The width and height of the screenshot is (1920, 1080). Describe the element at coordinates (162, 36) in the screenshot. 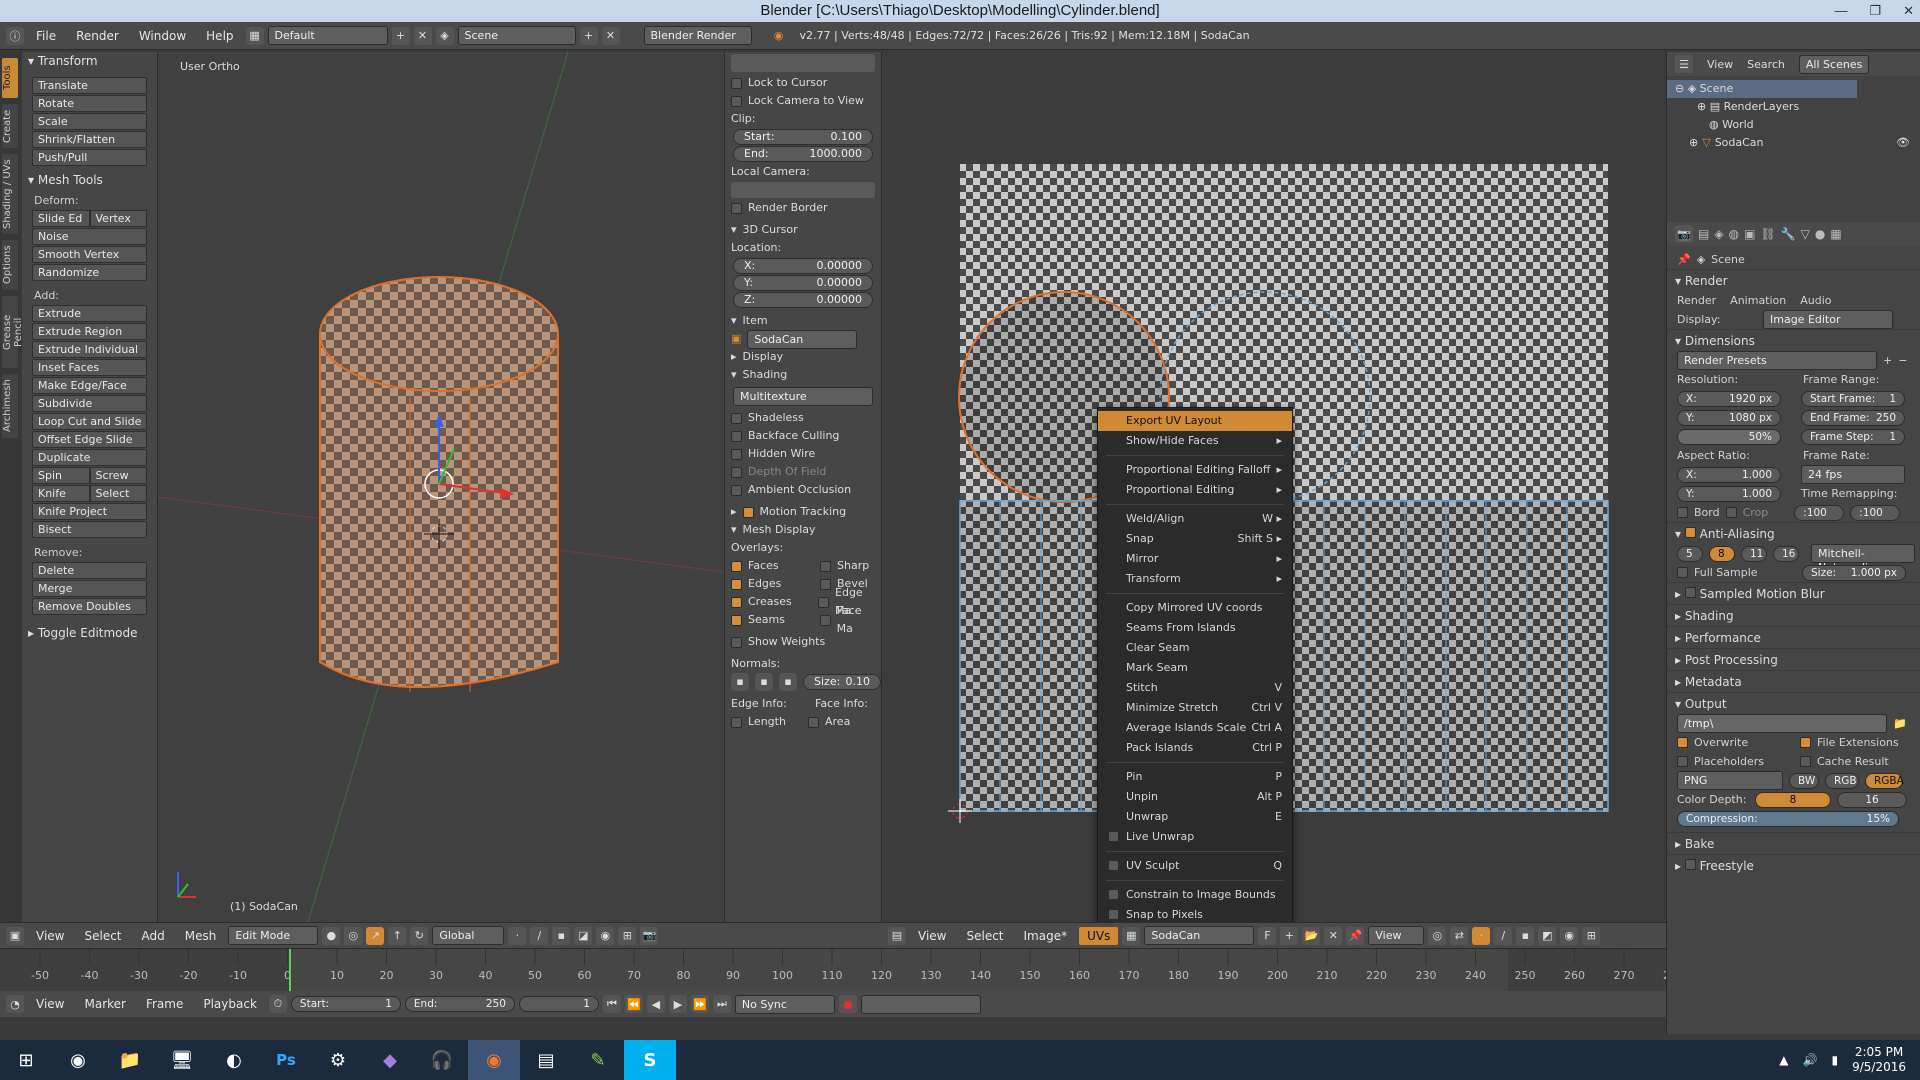

I see `menu-window: Window` at that location.